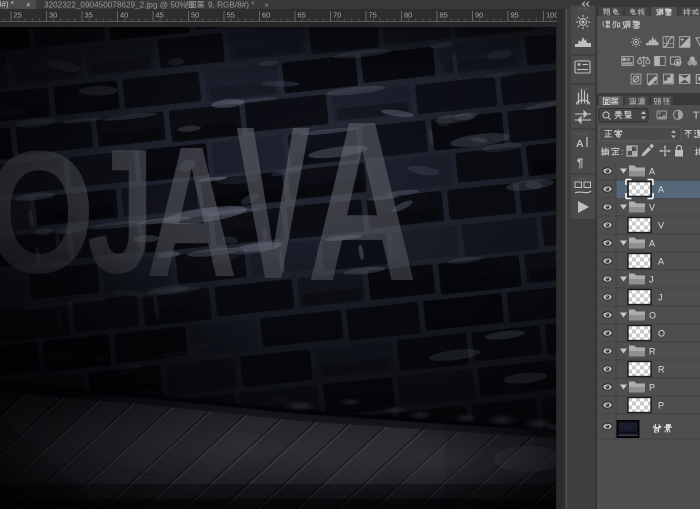 This screenshot has width=700, height=509. Describe the element at coordinates (696, 116) in the screenshot. I see `svg-text: T` at that location.